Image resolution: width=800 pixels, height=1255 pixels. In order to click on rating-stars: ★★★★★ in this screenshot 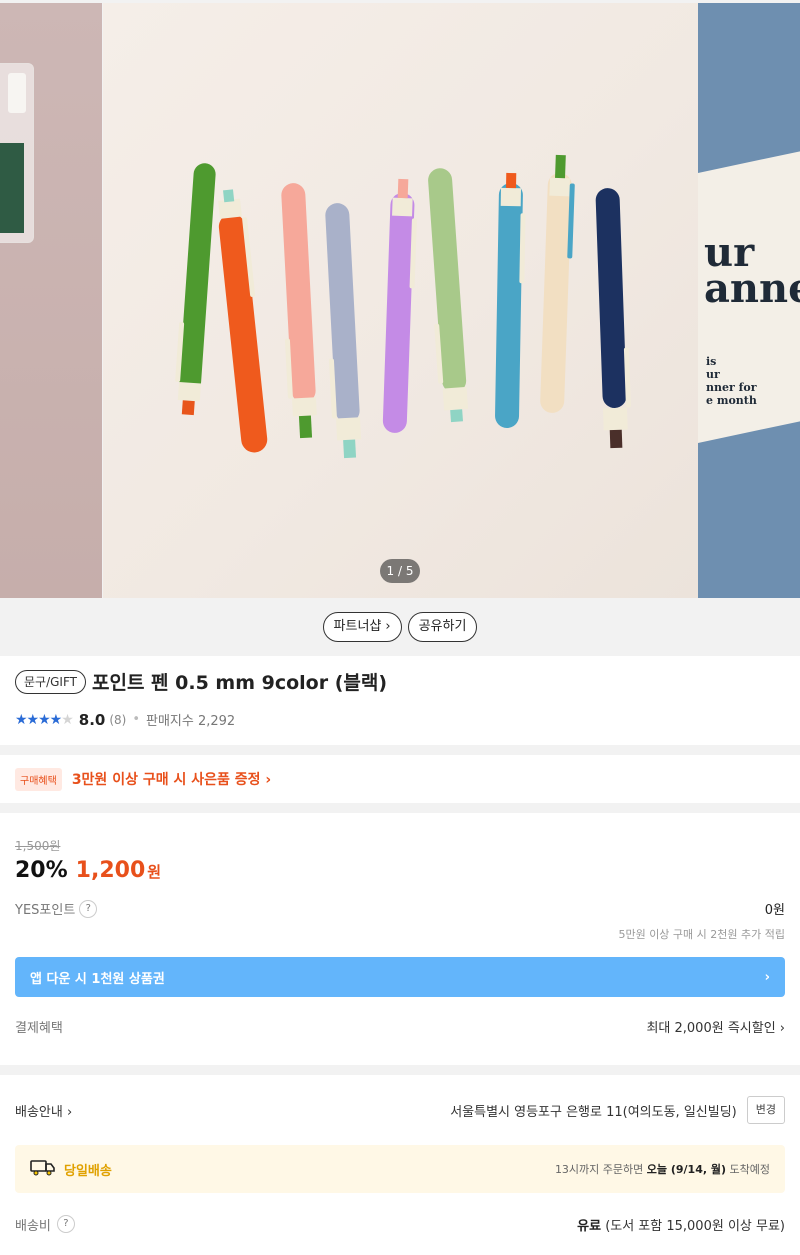, I will do `click(44, 719)`.